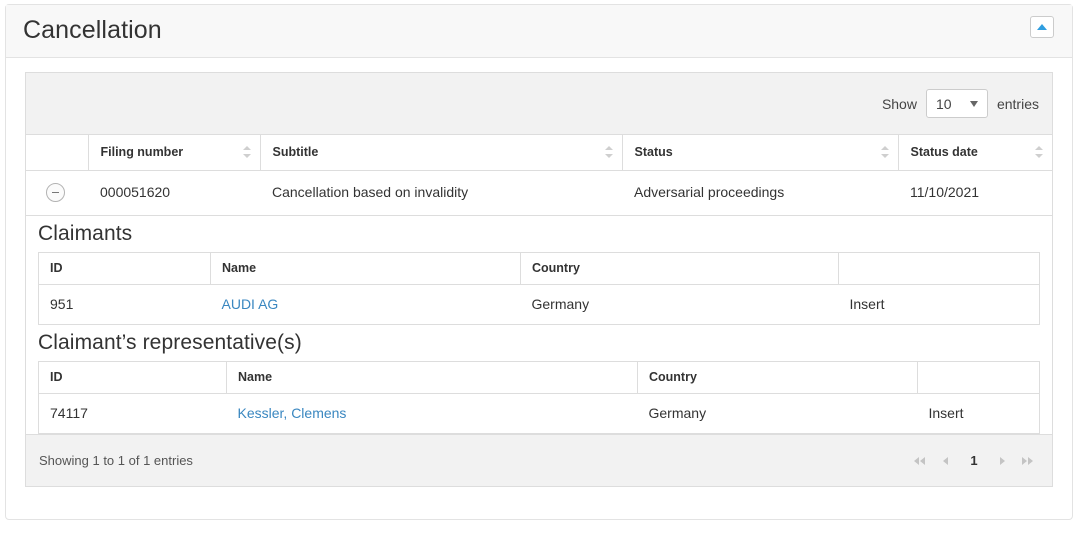  I want to click on show-label: Show, so click(899, 103).